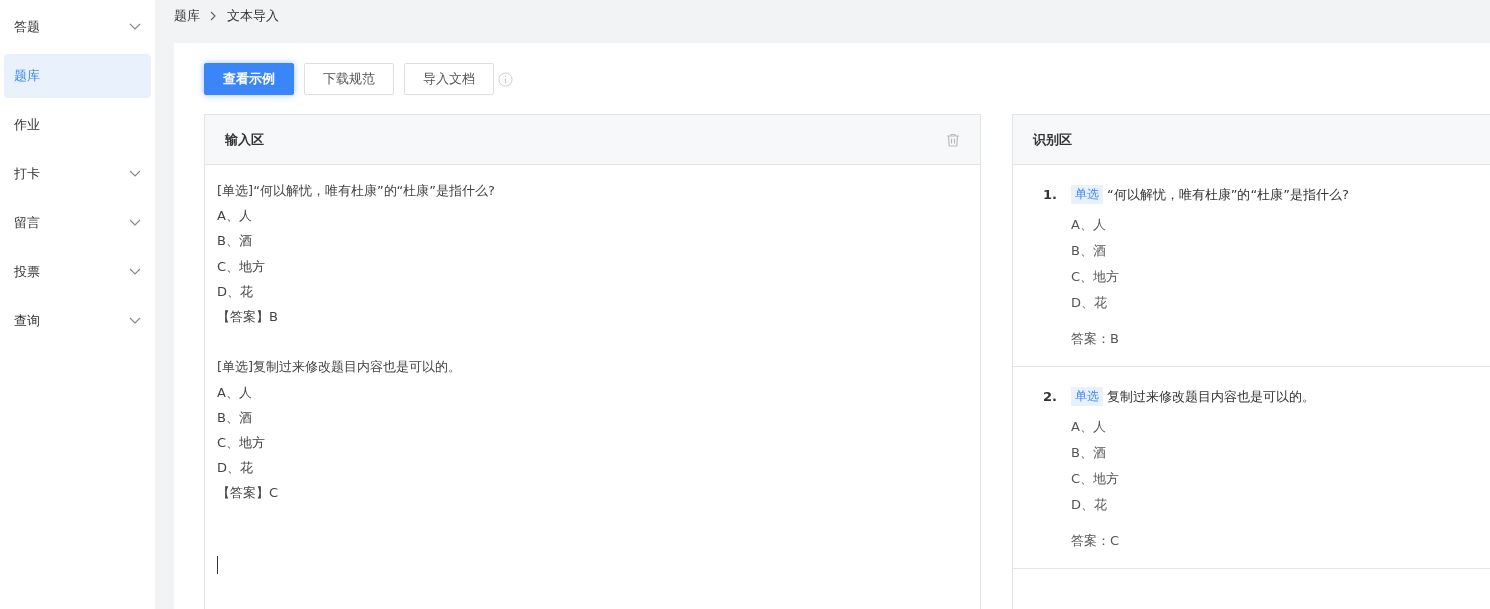 The height and width of the screenshot is (609, 1490). Describe the element at coordinates (249, 79) in the screenshot. I see `toolbar-button: 查看示例` at that location.